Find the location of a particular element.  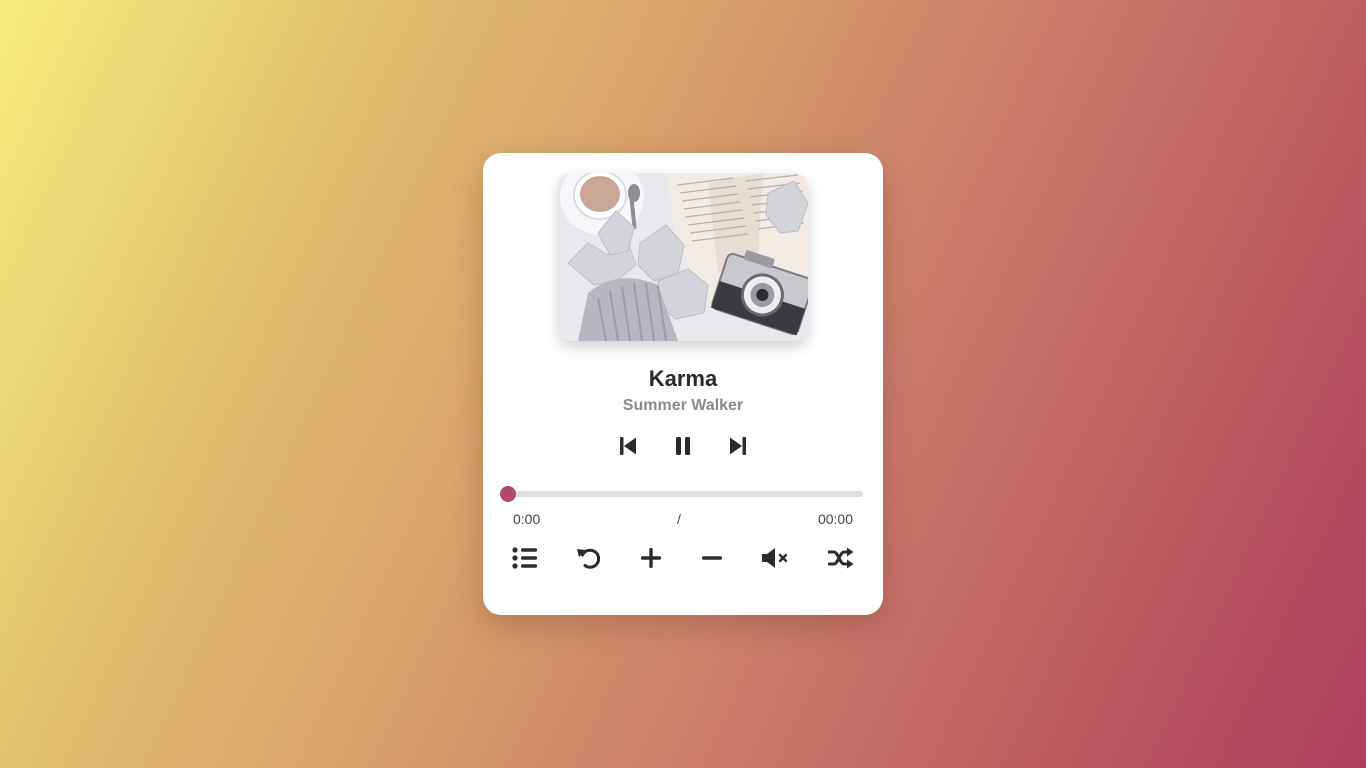

track-title: Karma is located at coordinates (683, 378).